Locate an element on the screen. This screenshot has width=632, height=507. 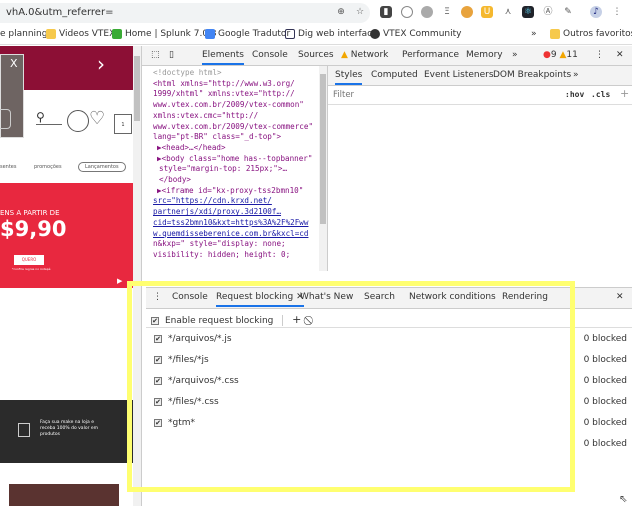
heart-icon: ♡ is located at coordinates (97, 118).